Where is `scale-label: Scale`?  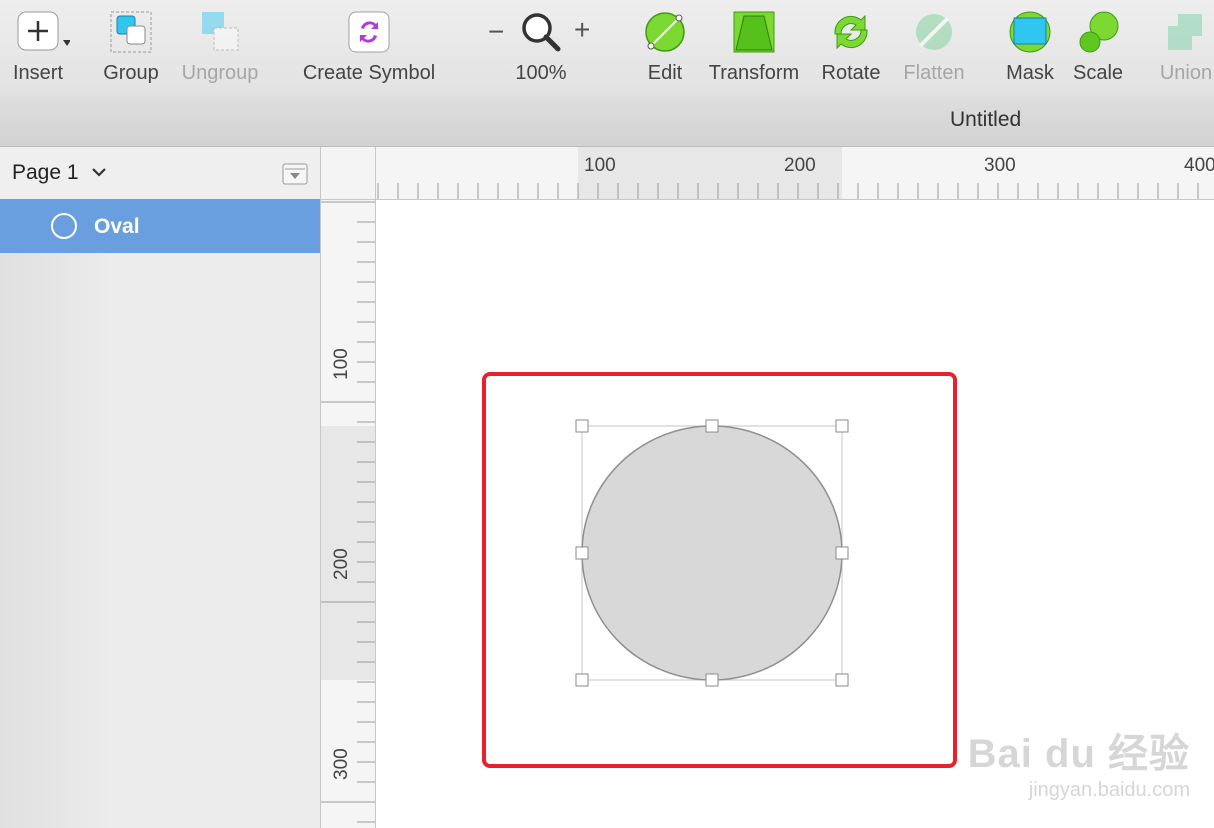 scale-label: Scale is located at coordinates (1098, 73).